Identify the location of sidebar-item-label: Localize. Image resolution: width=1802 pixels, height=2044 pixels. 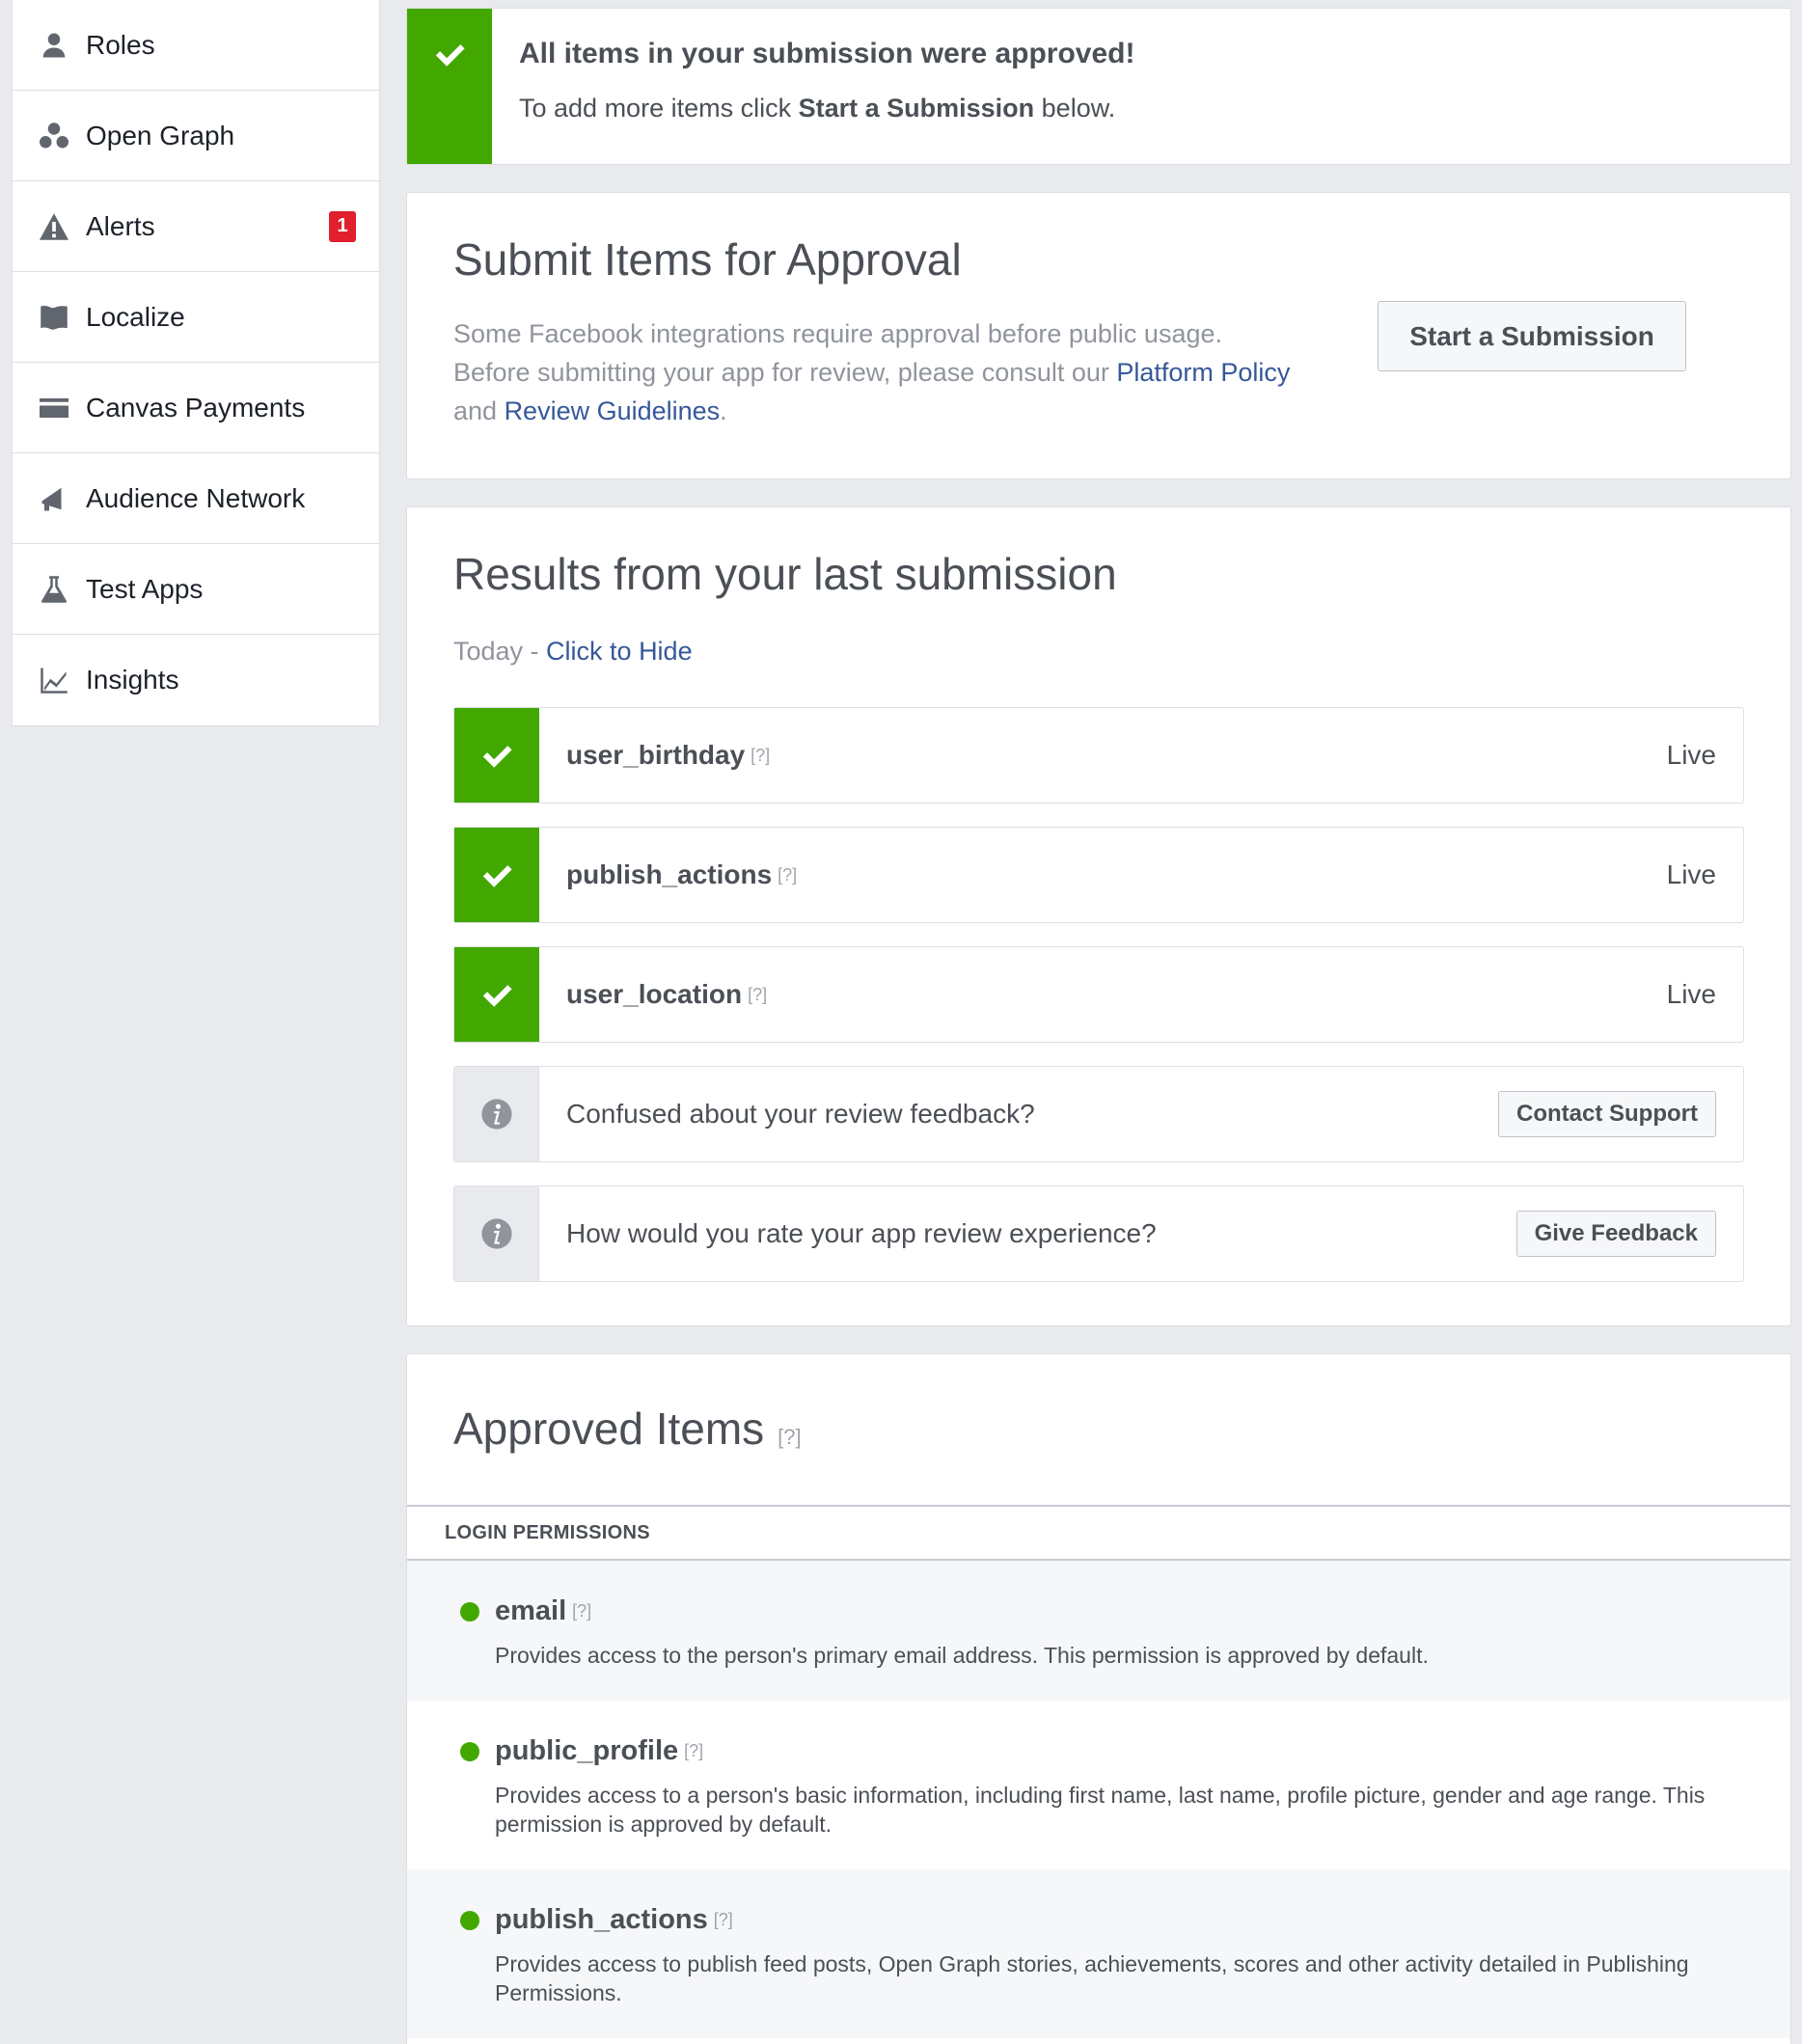
(135, 316).